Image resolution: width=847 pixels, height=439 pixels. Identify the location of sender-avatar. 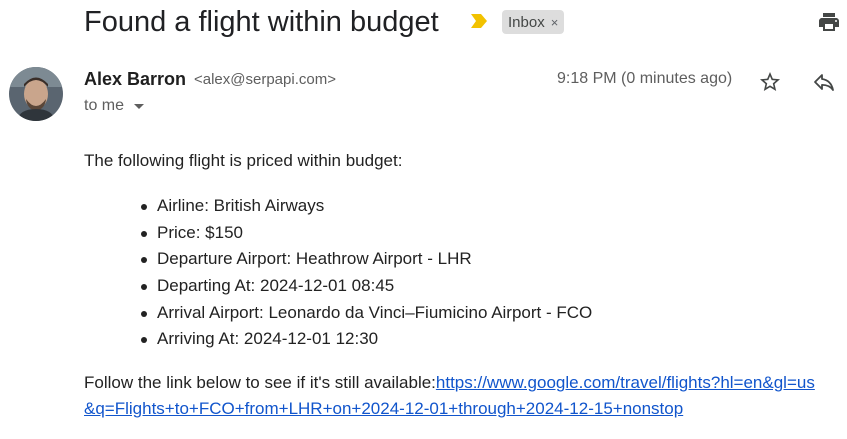
(36, 94).